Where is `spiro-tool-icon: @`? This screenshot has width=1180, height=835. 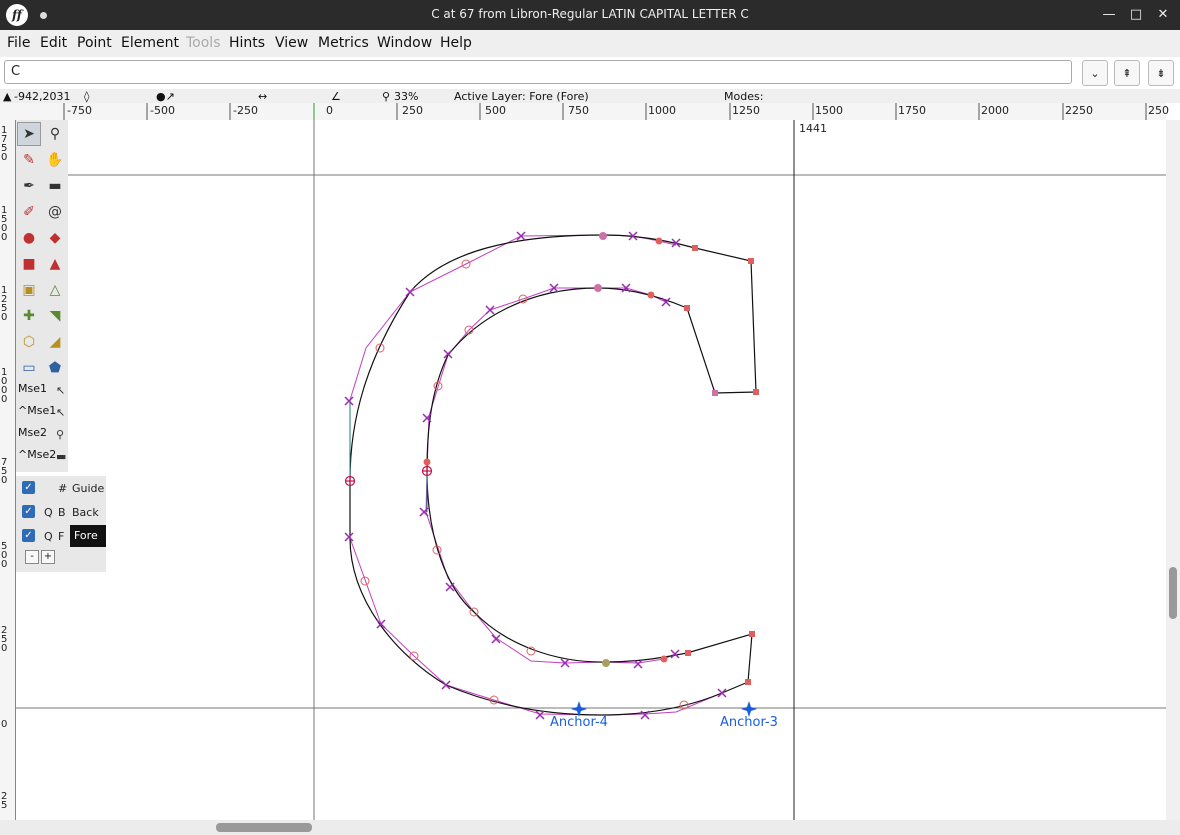 spiro-tool-icon: @ is located at coordinates (55, 212).